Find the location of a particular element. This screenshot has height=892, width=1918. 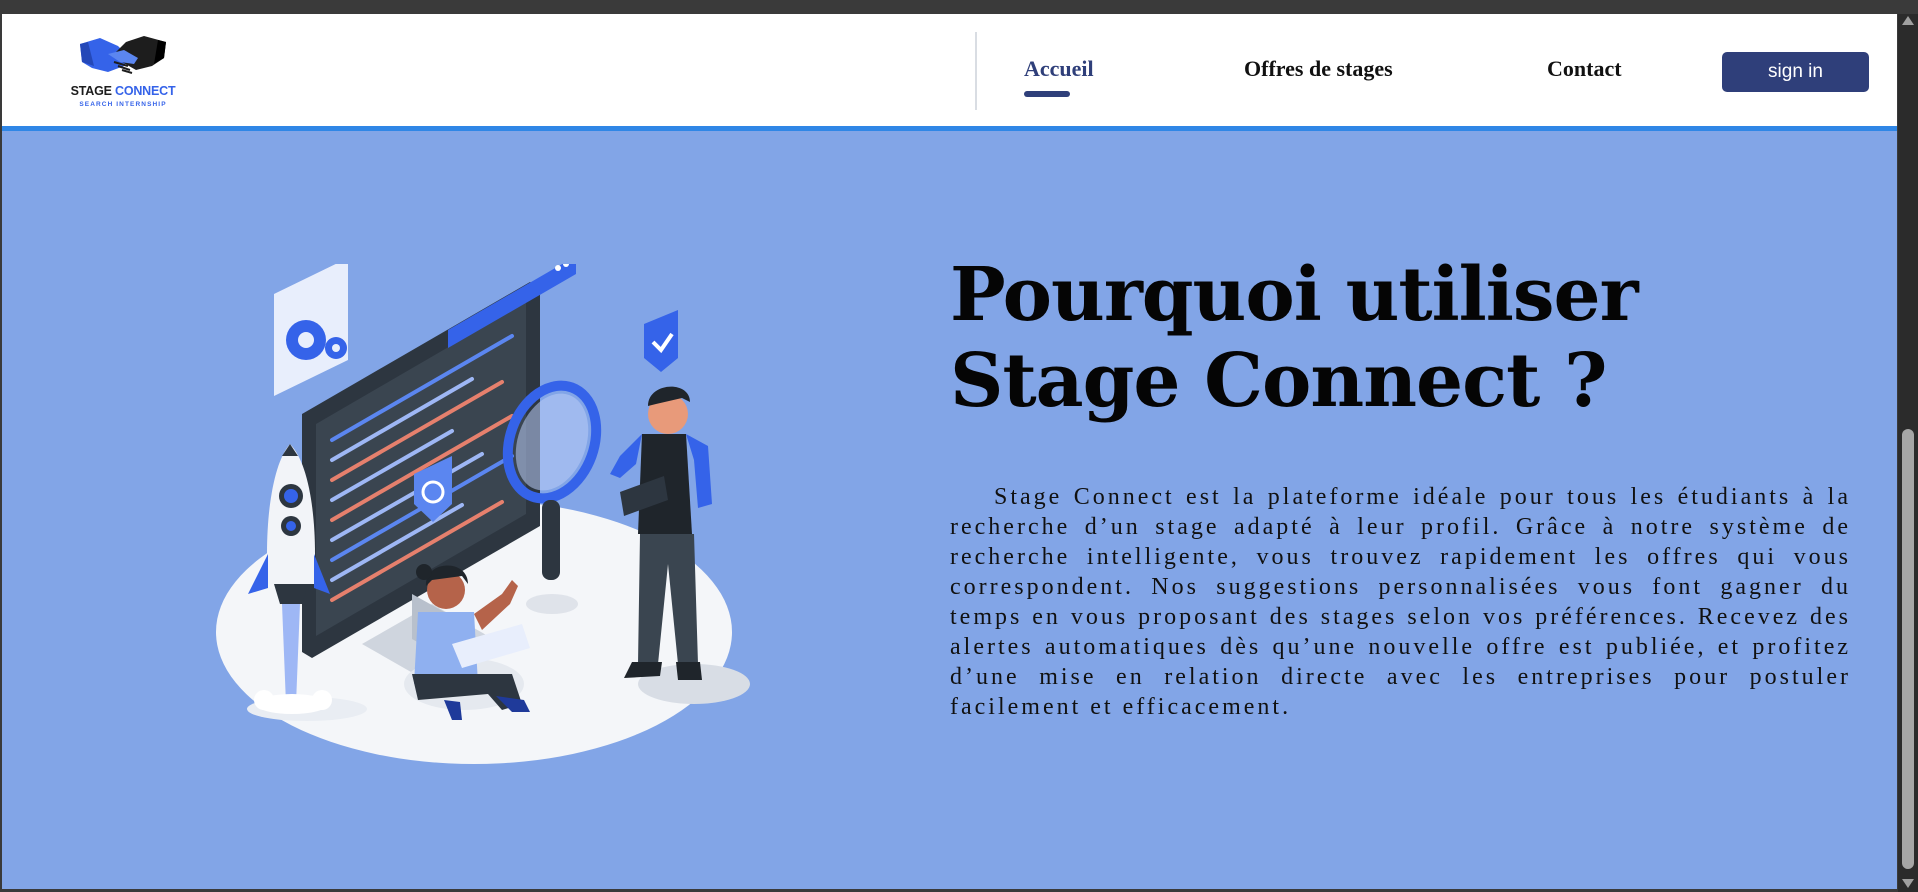

nav-link-offres-de-stages: Offres de stages is located at coordinates (1318, 69).